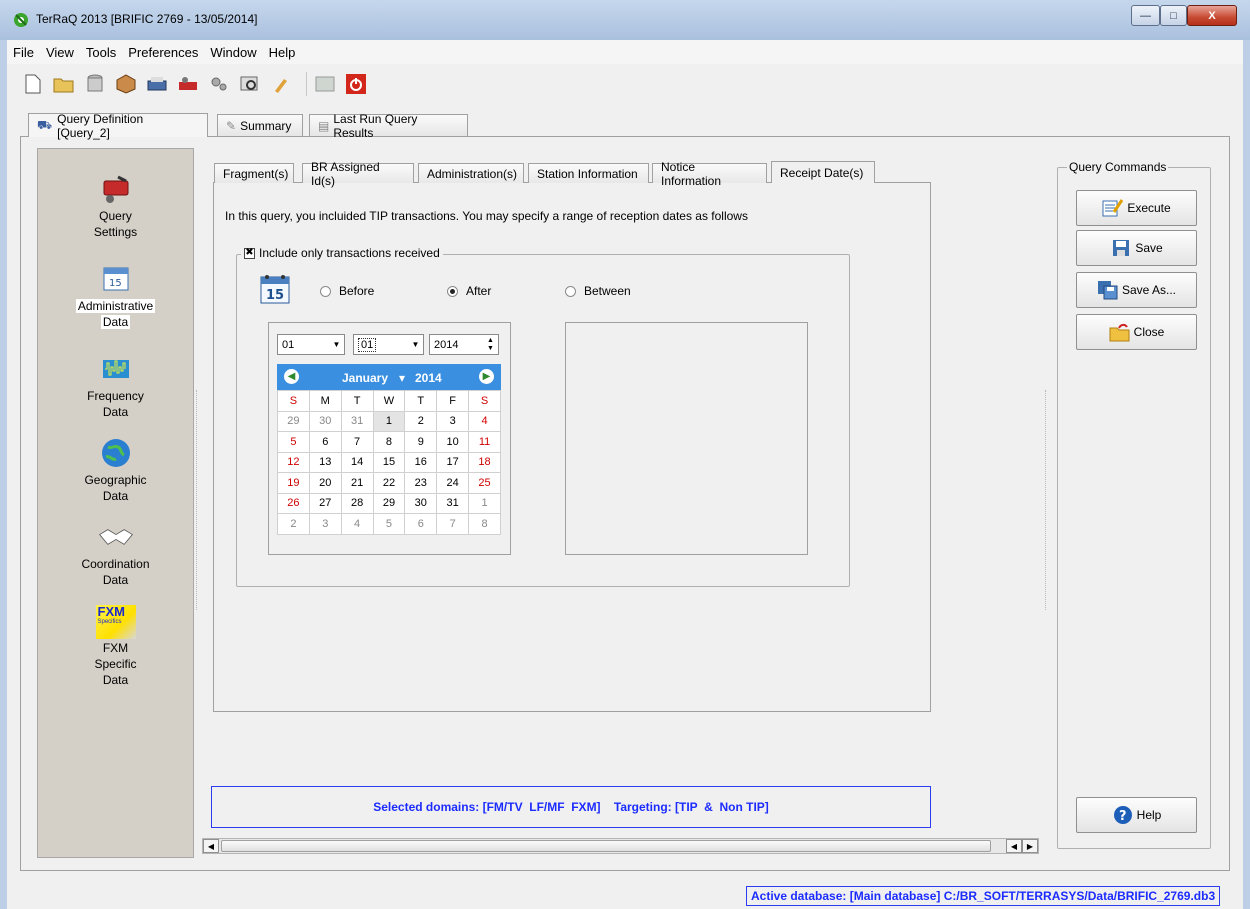  I want to click on calendar-day: 18, so click(484, 462).